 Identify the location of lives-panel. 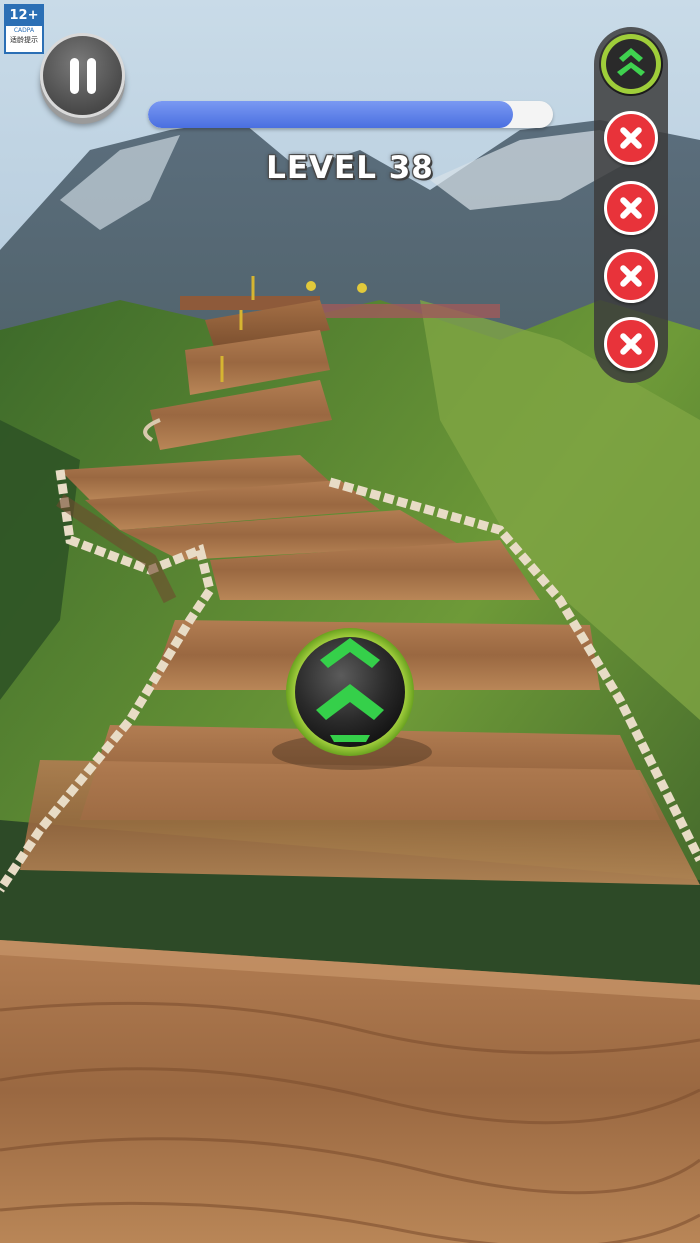
(631, 205).